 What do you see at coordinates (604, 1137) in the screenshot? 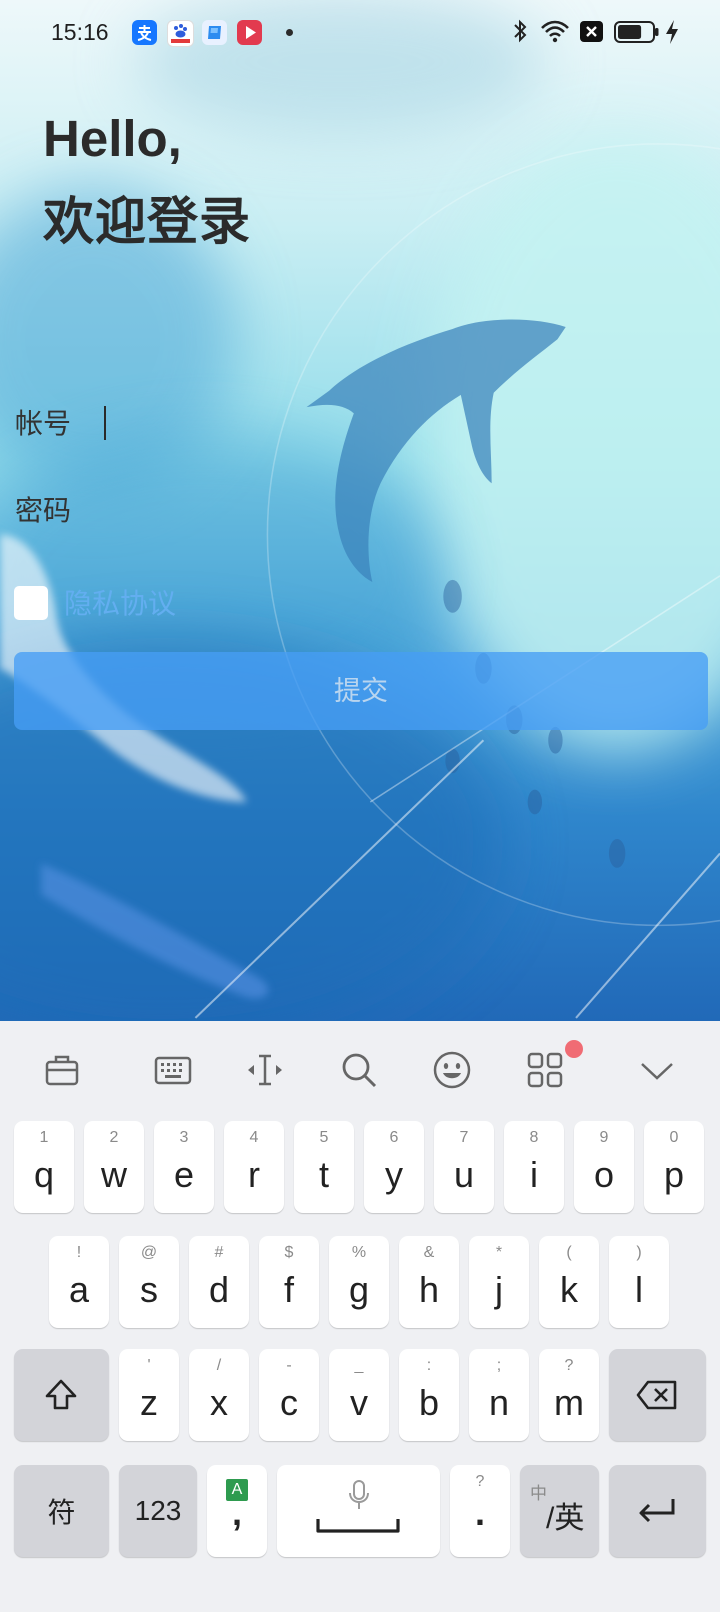
I see `key-sub-label: 9` at bounding box center [604, 1137].